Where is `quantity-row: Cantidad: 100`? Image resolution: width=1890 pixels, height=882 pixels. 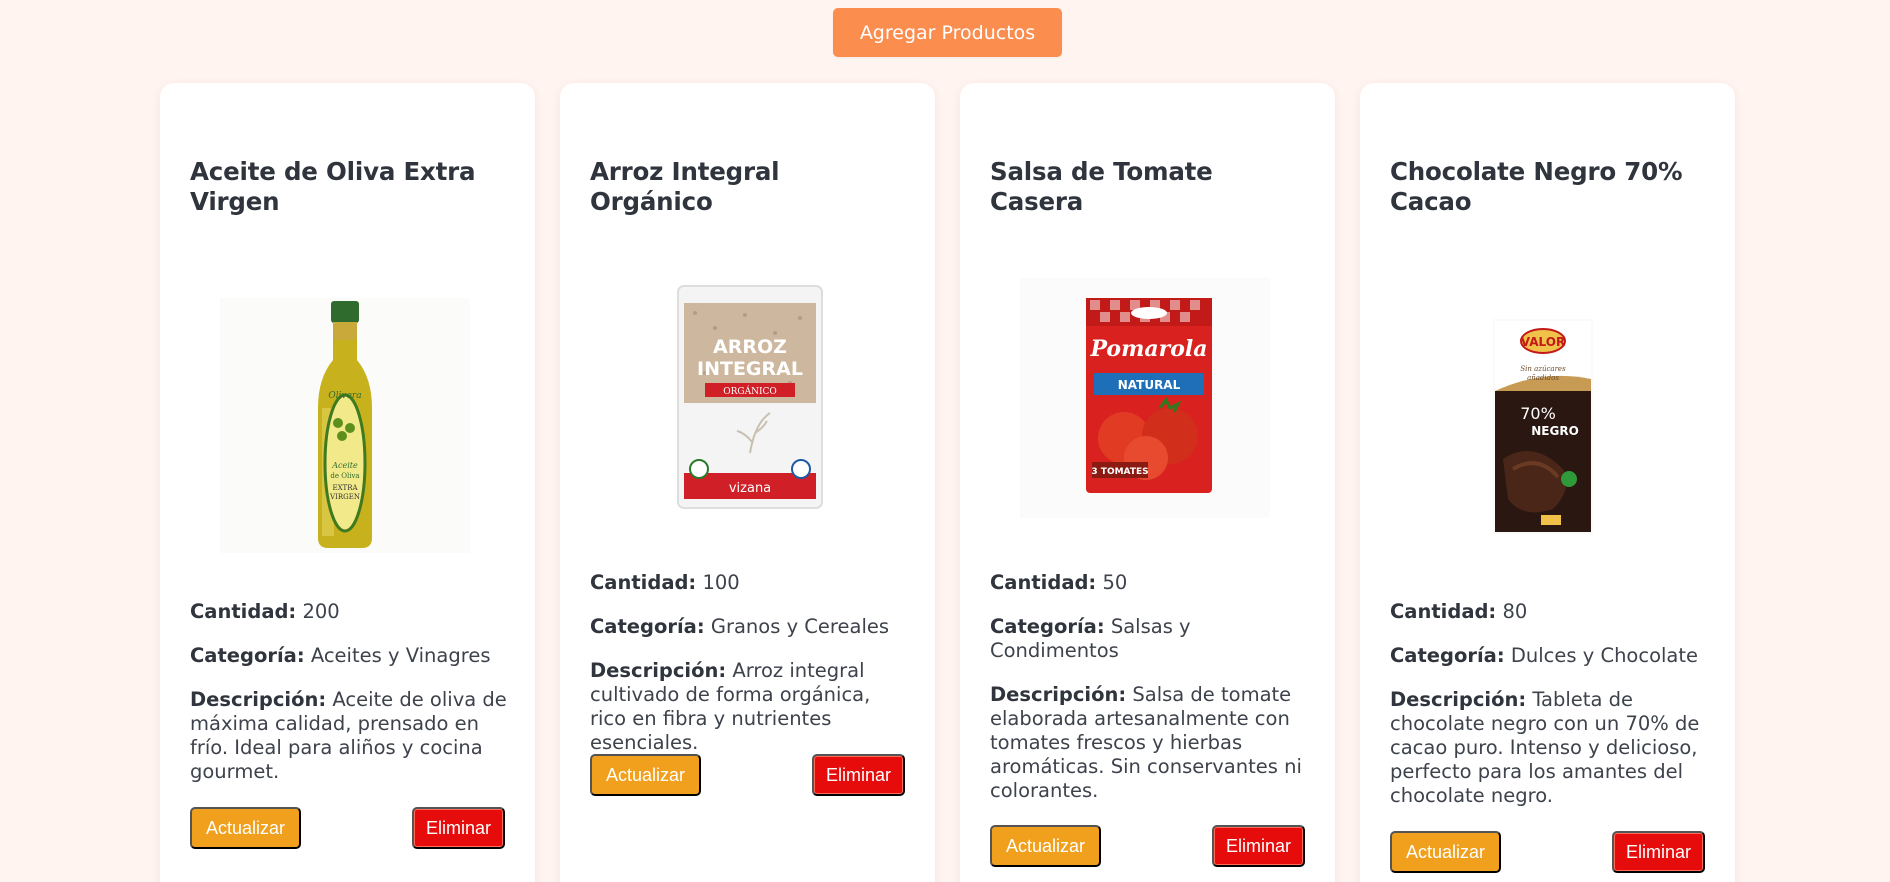 quantity-row: Cantidad: 100 is located at coordinates (750, 583).